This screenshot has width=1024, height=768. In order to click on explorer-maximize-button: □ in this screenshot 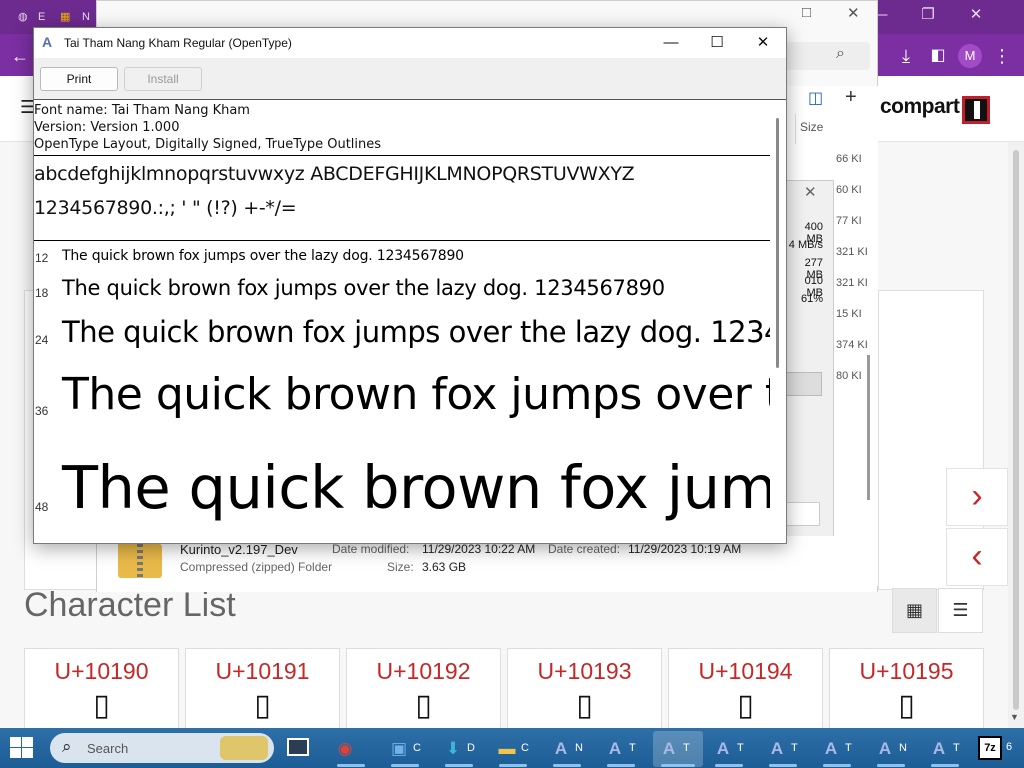, I will do `click(806, 12)`.